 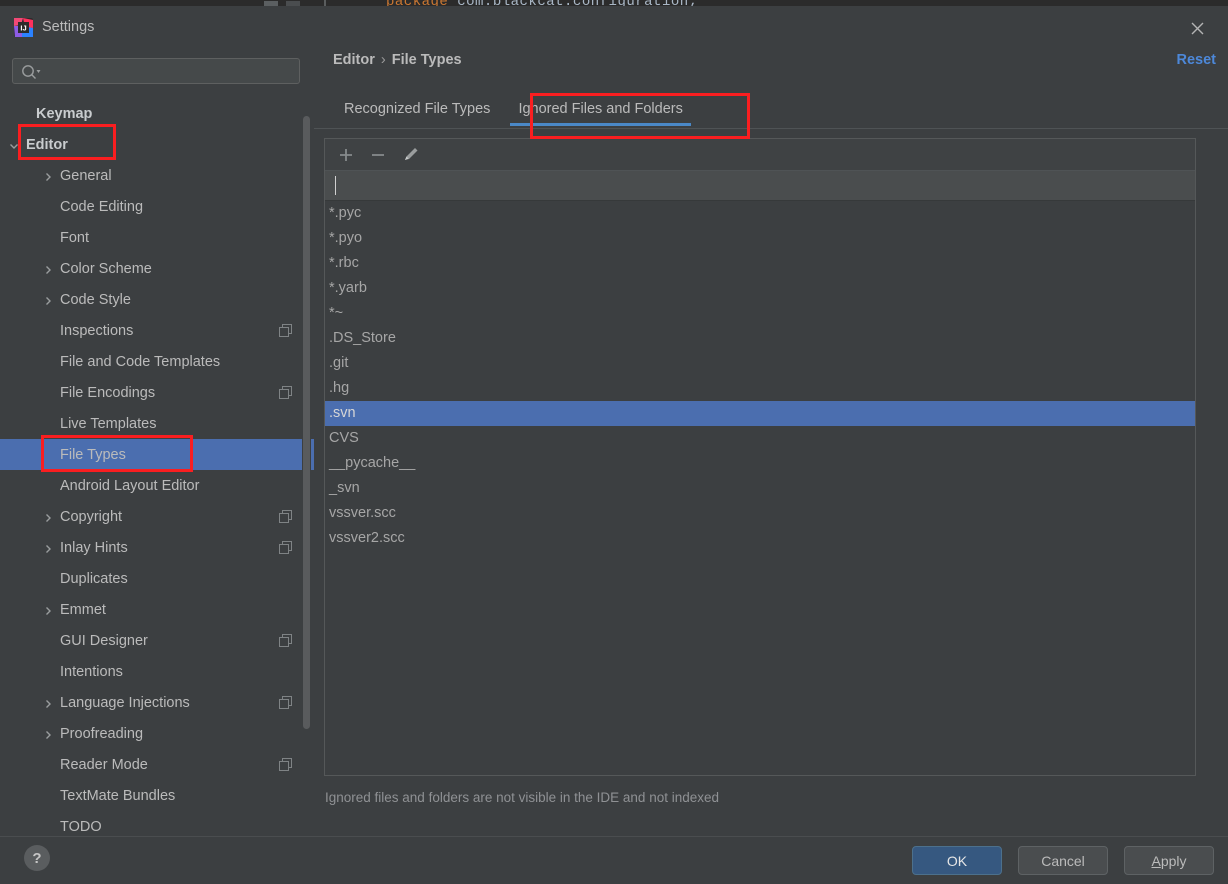 I want to click on list-item: .svn, so click(x=760, y=413).